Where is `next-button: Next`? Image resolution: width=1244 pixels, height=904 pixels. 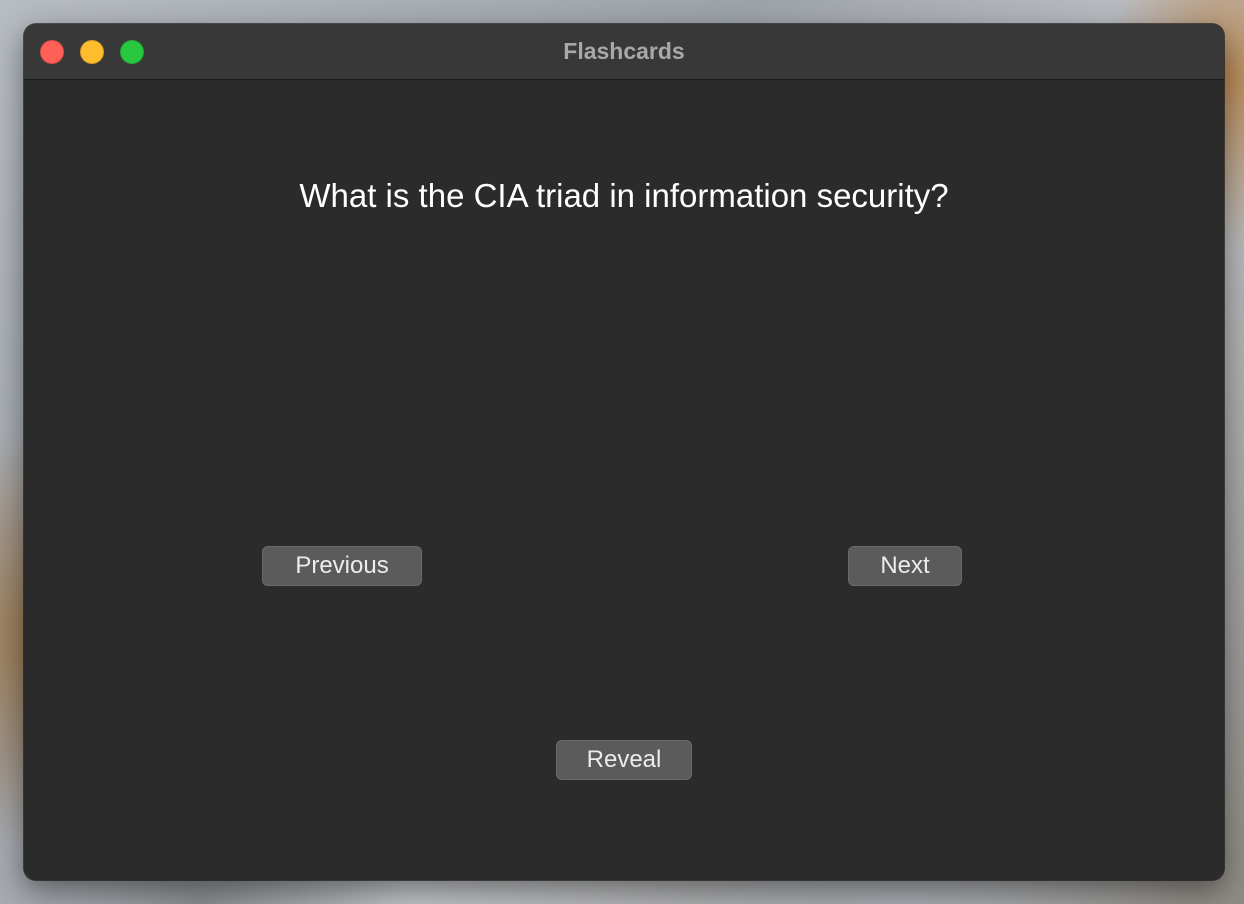
next-button: Next is located at coordinates (905, 566).